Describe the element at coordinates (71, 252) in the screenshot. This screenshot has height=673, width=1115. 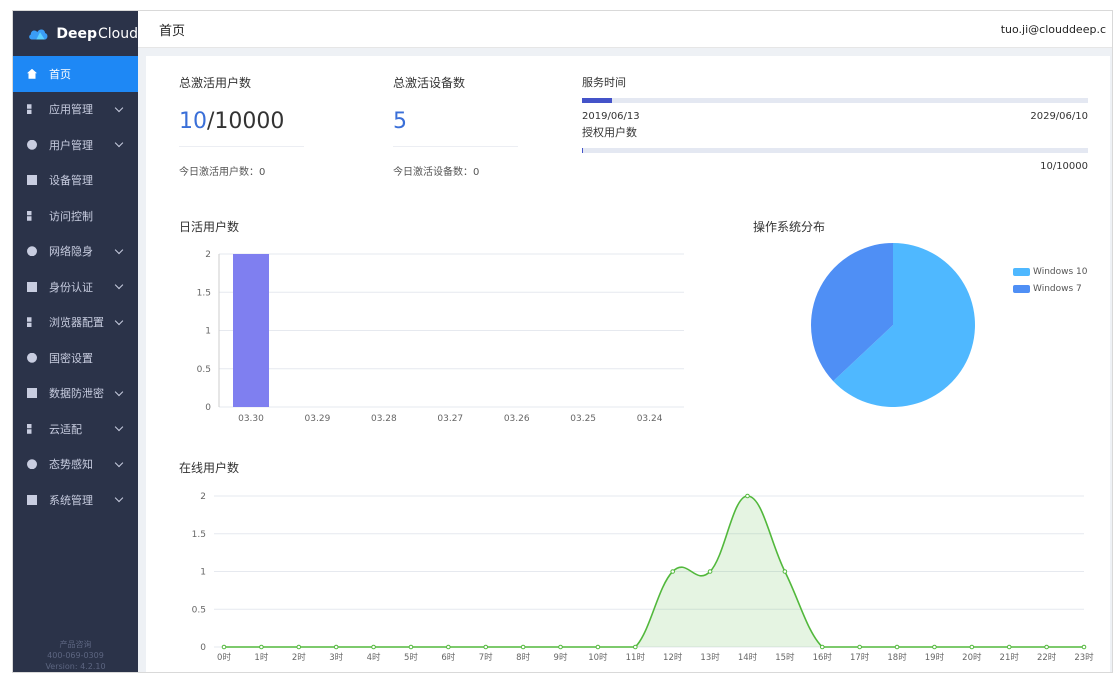
I see `sidebar-item-label: 网络隐身` at that location.